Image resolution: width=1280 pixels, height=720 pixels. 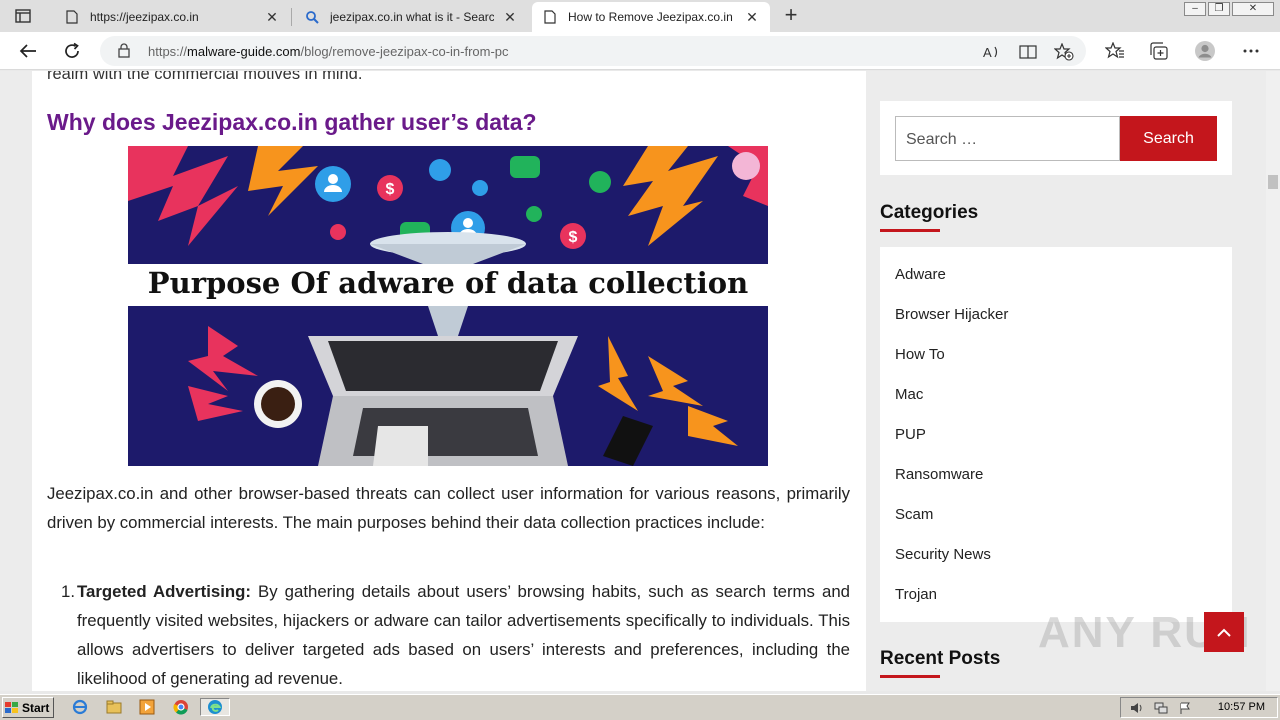 I want to click on url-path: /blog/remove-jeezipax-co-in-from-pc, so click(x=404, y=51).